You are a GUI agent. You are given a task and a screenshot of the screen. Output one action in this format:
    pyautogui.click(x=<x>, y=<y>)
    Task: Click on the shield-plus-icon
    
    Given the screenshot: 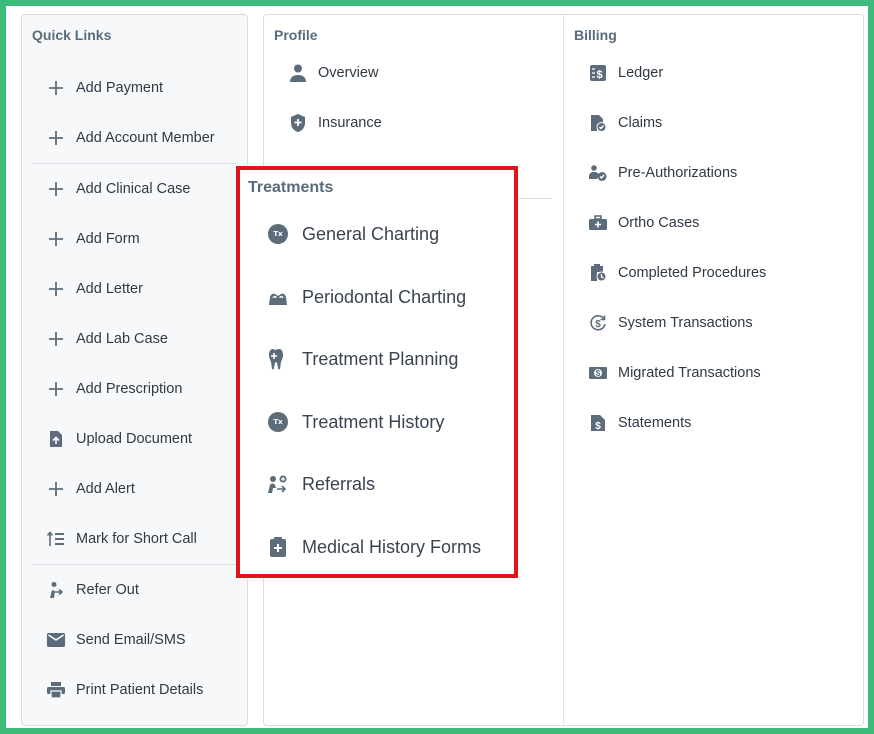 What is the action you would take?
    pyautogui.click(x=298, y=123)
    